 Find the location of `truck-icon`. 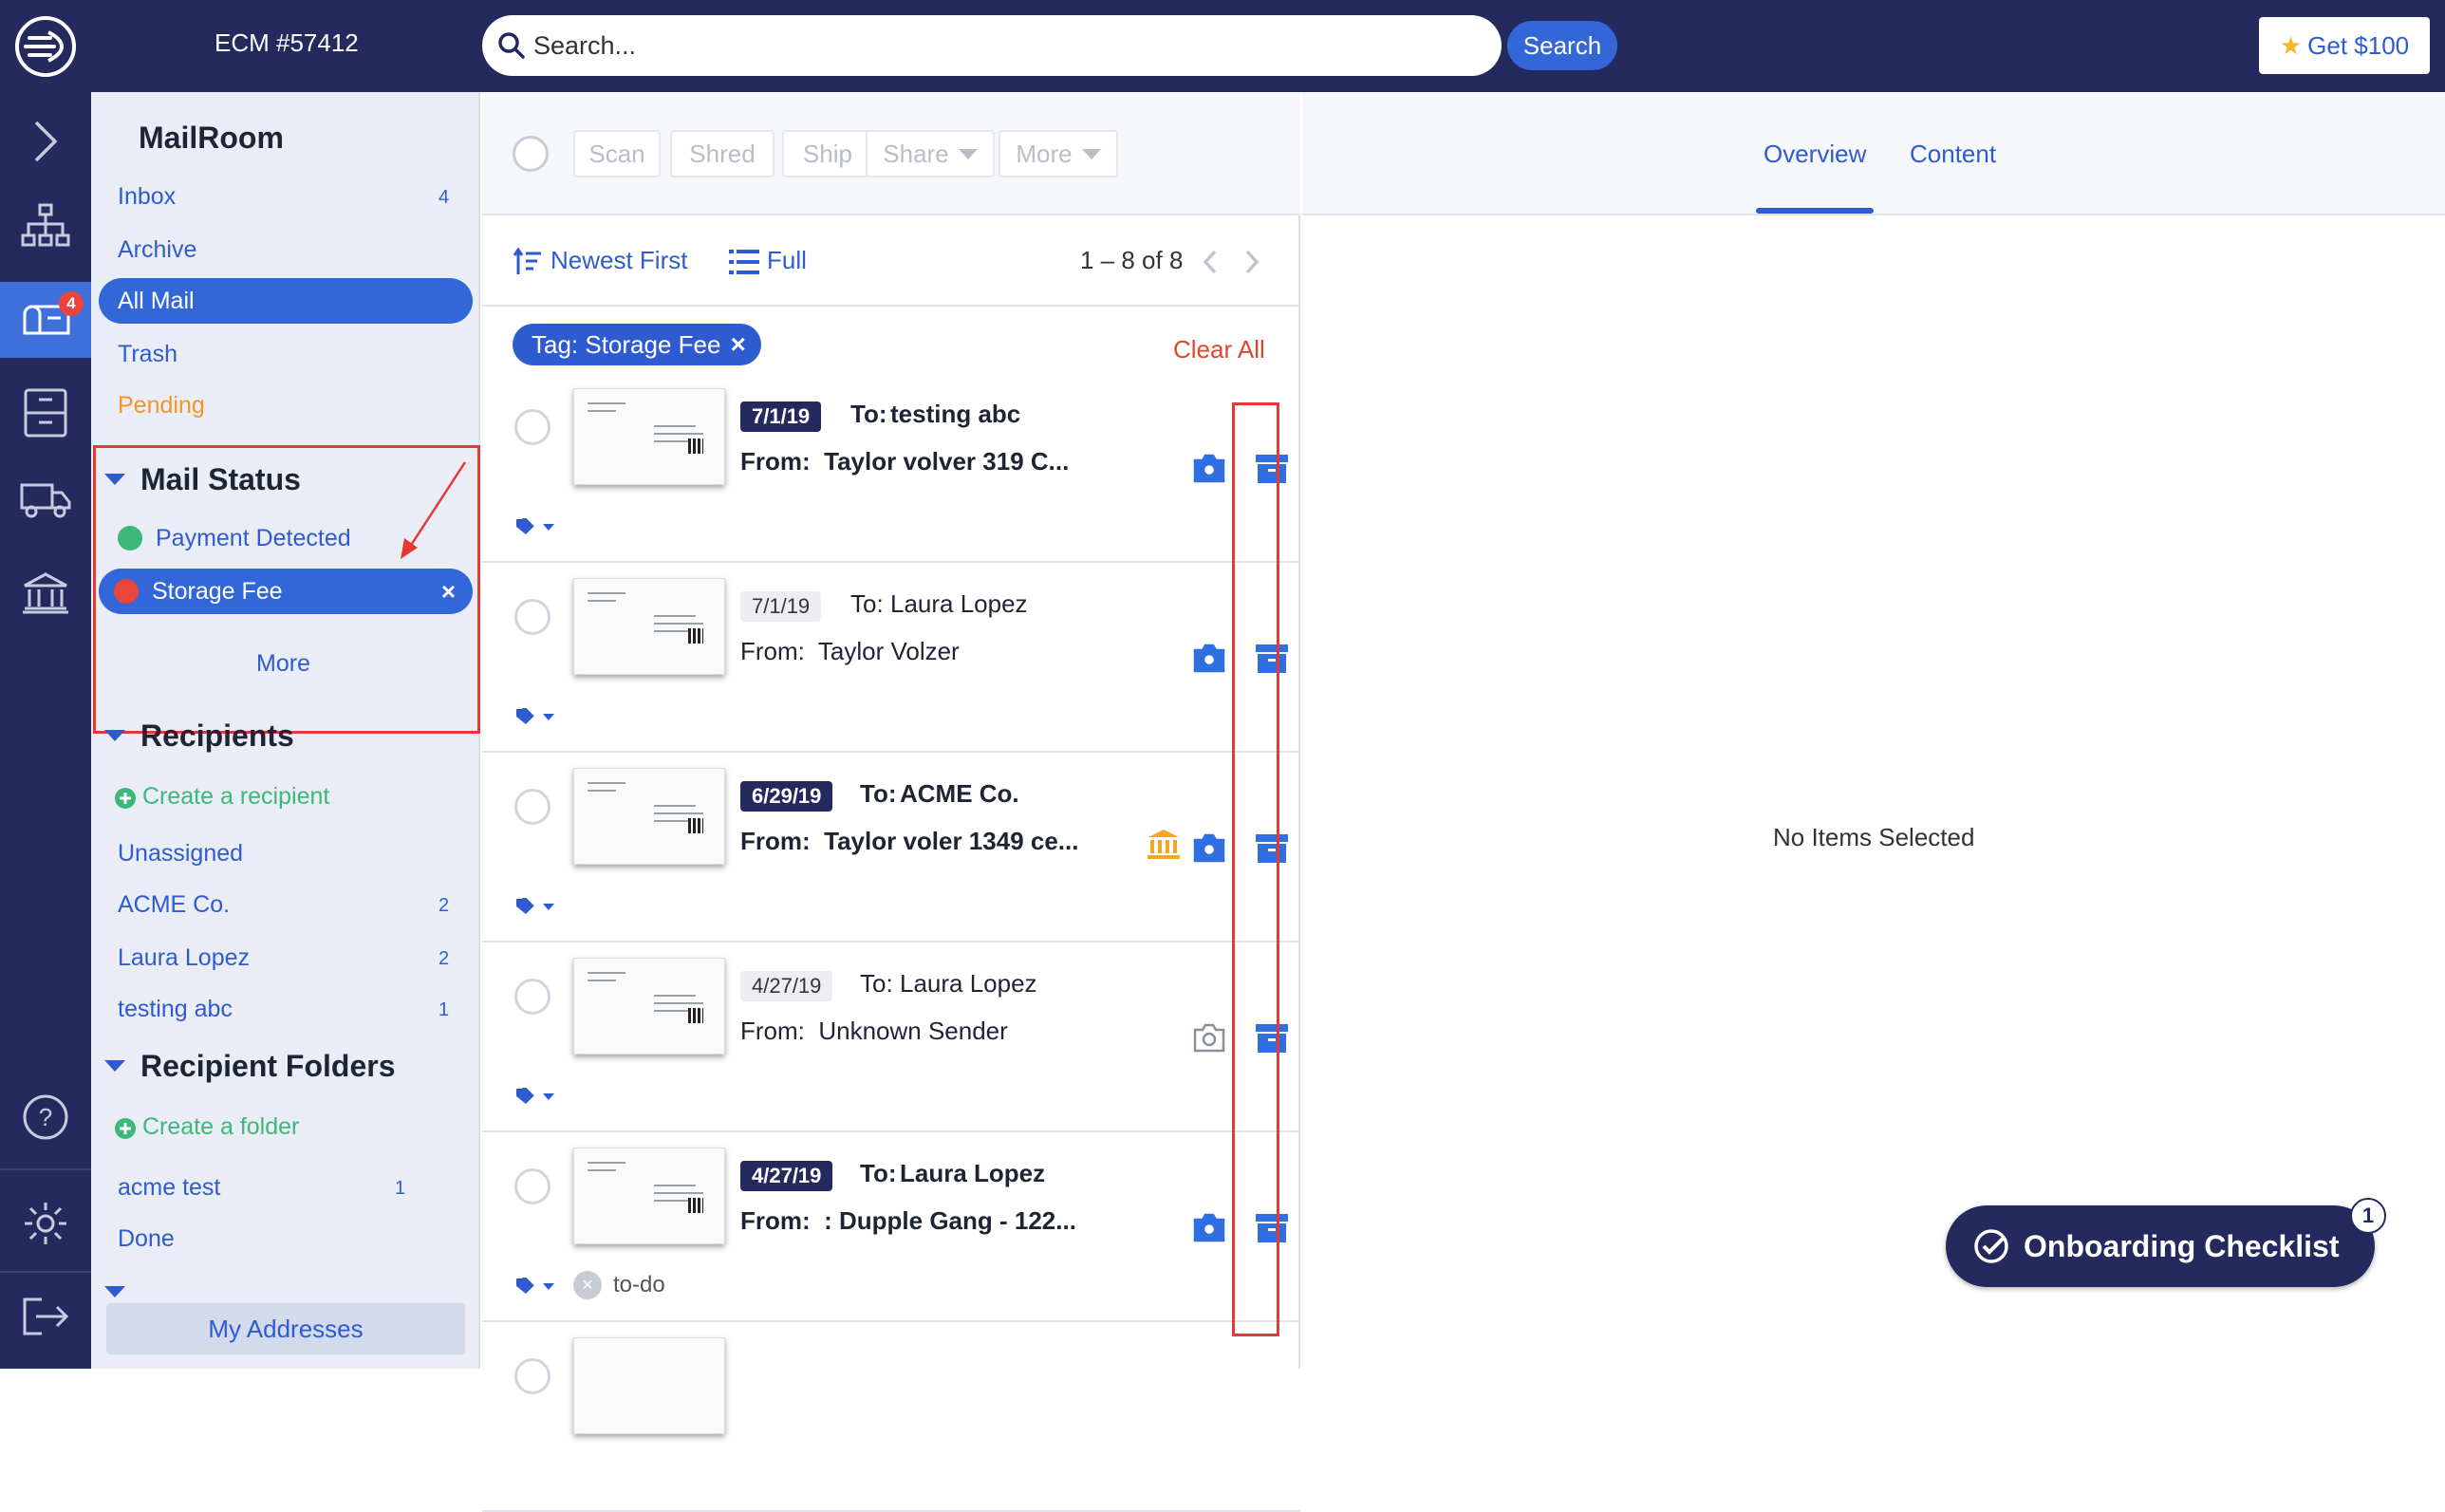

truck-icon is located at coordinates (45, 500).